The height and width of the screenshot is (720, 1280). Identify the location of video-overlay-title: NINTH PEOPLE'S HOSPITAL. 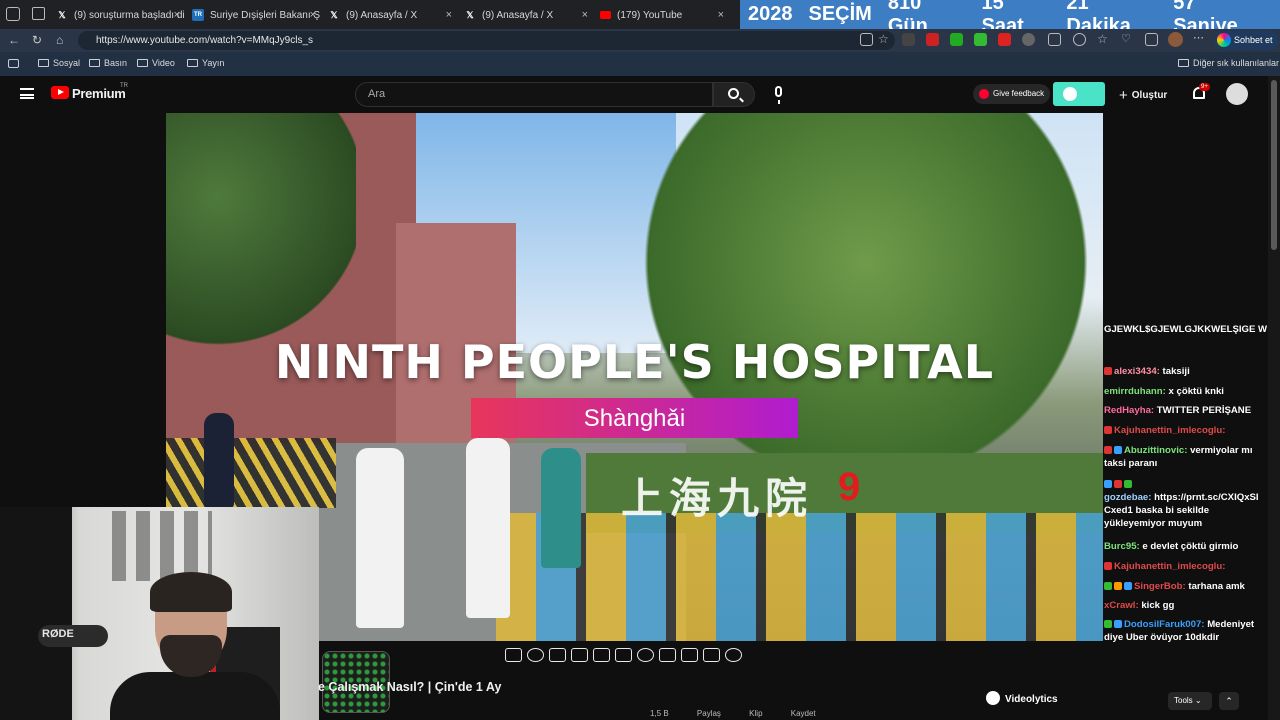
(634, 362).